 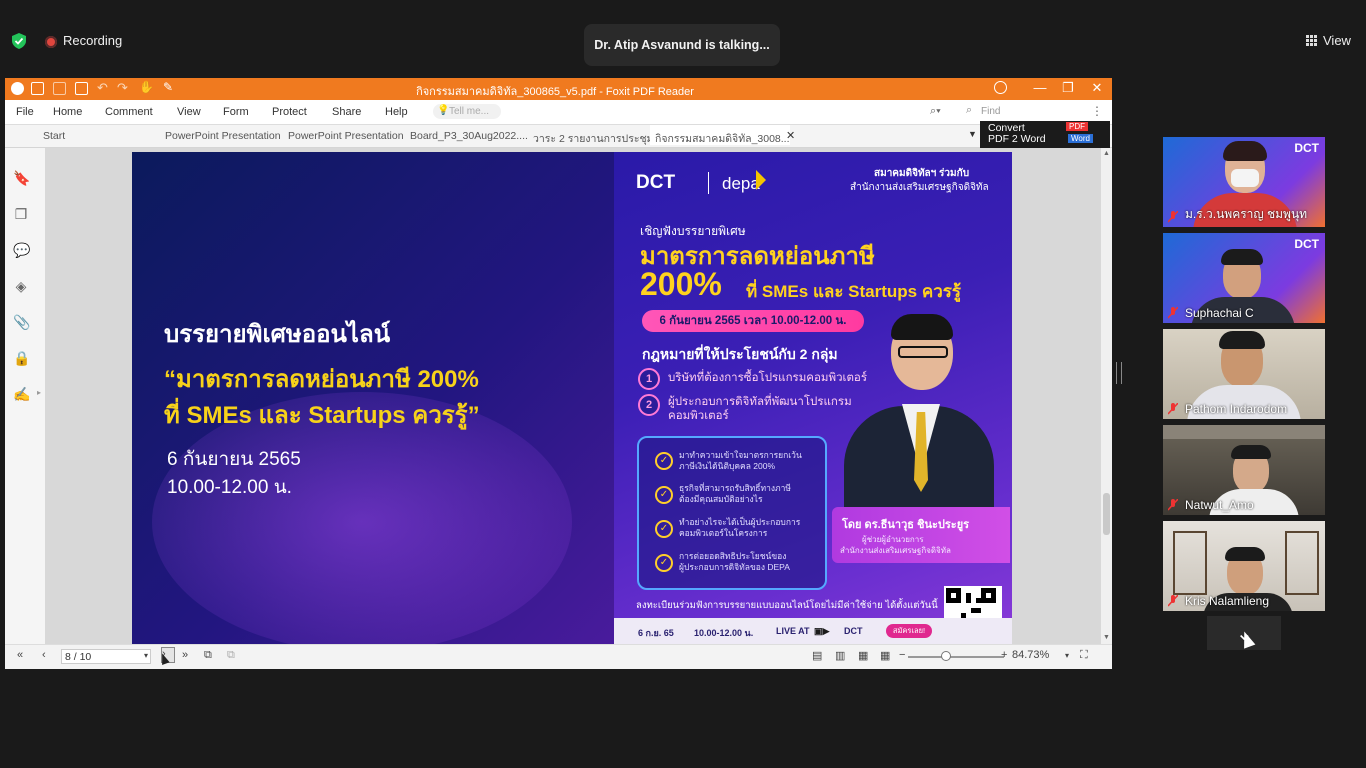 What do you see at coordinates (21, 178) in the screenshot?
I see `bookmark-icon: 🔖` at bounding box center [21, 178].